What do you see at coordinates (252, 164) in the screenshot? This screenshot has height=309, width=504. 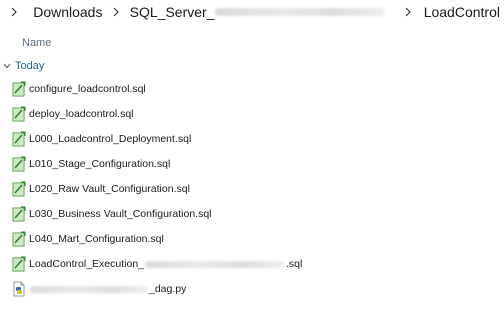 I see `file-row: L010_Stage_Configuration.sql` at bounding box center [252, 164].